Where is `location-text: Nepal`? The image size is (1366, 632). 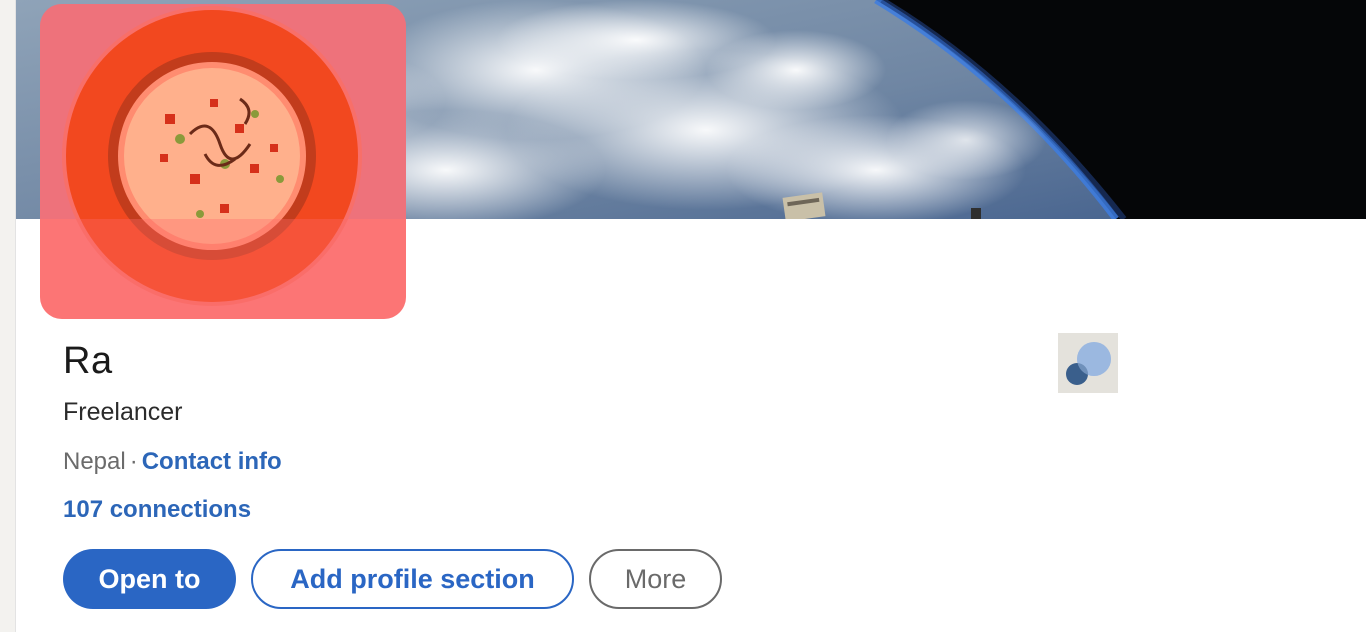 location-text: Nepal is located at coordinates (94, 461).